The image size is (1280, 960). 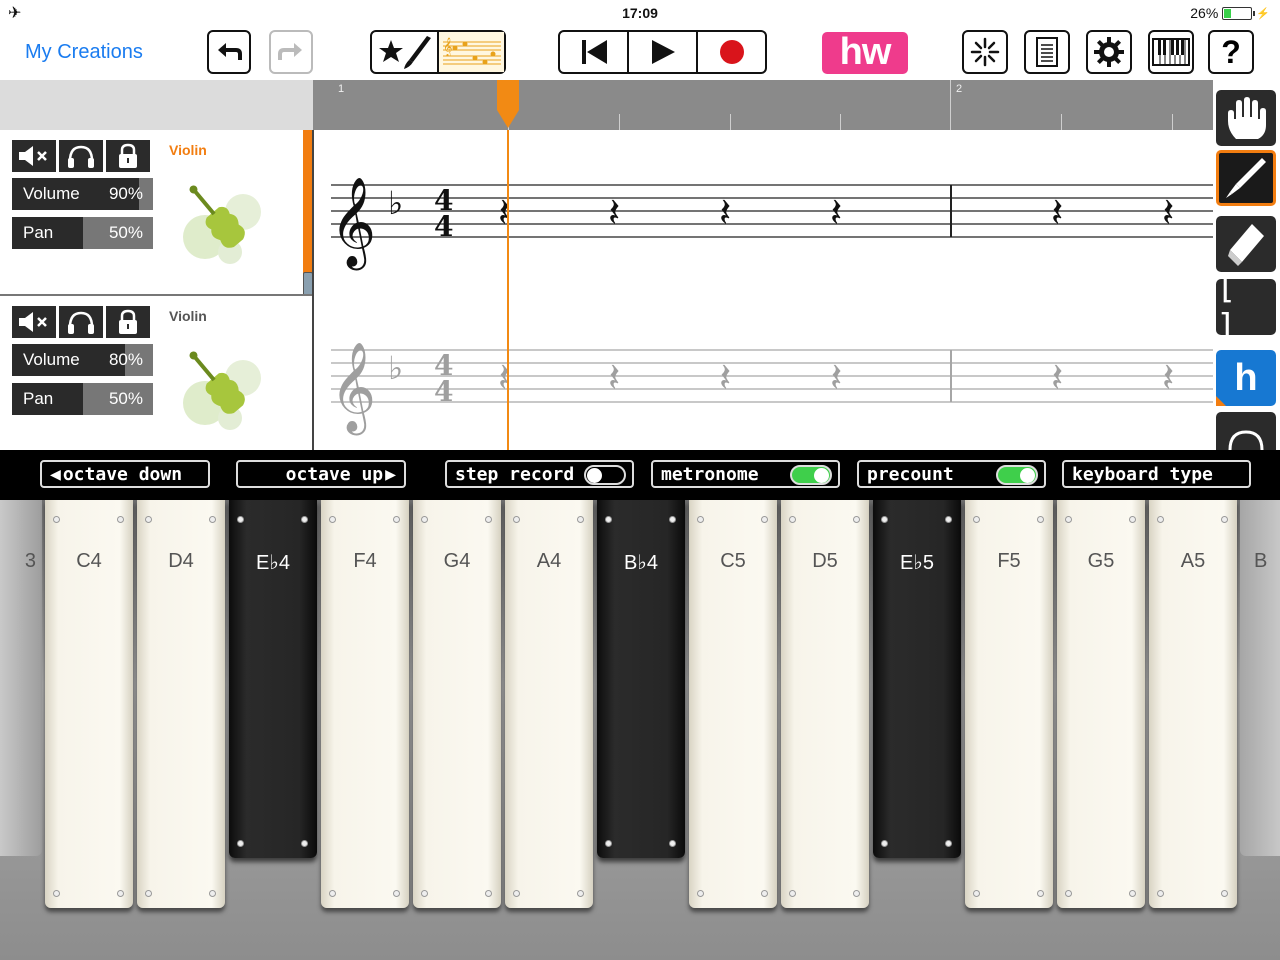 I want to click on keyboard-type-button: keyboard type, so click(x=1156, y=474).